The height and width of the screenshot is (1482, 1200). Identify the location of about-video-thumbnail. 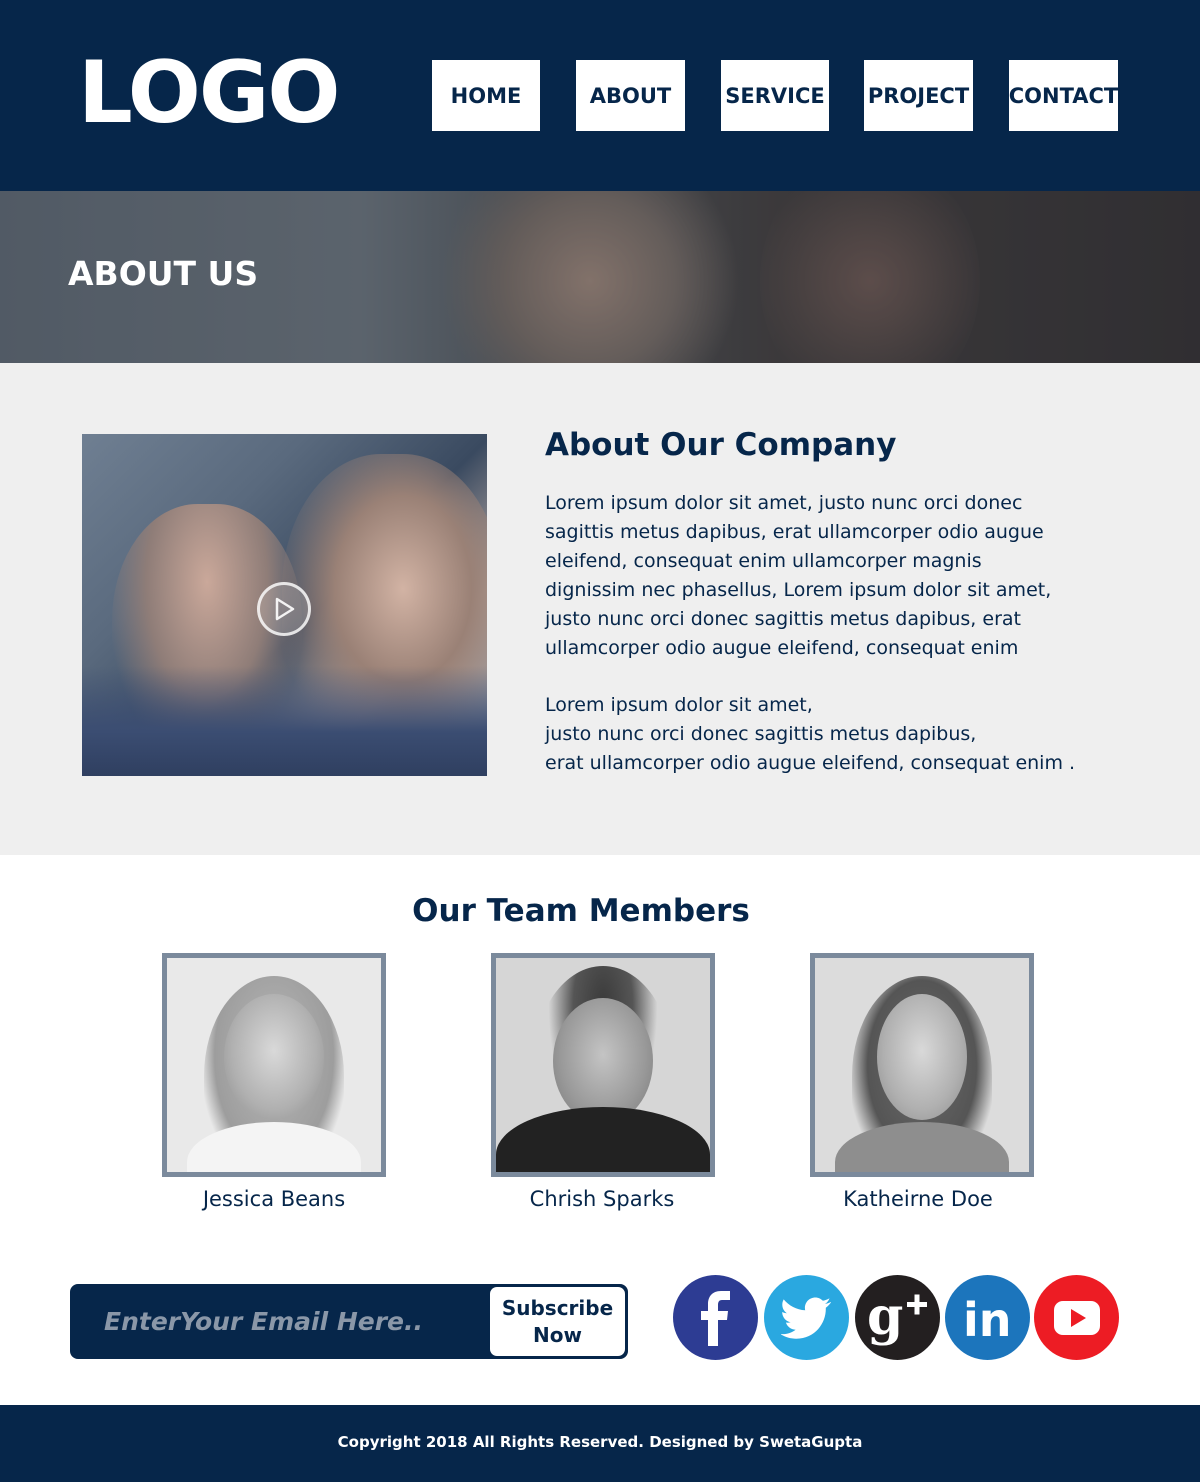
(284, 605).